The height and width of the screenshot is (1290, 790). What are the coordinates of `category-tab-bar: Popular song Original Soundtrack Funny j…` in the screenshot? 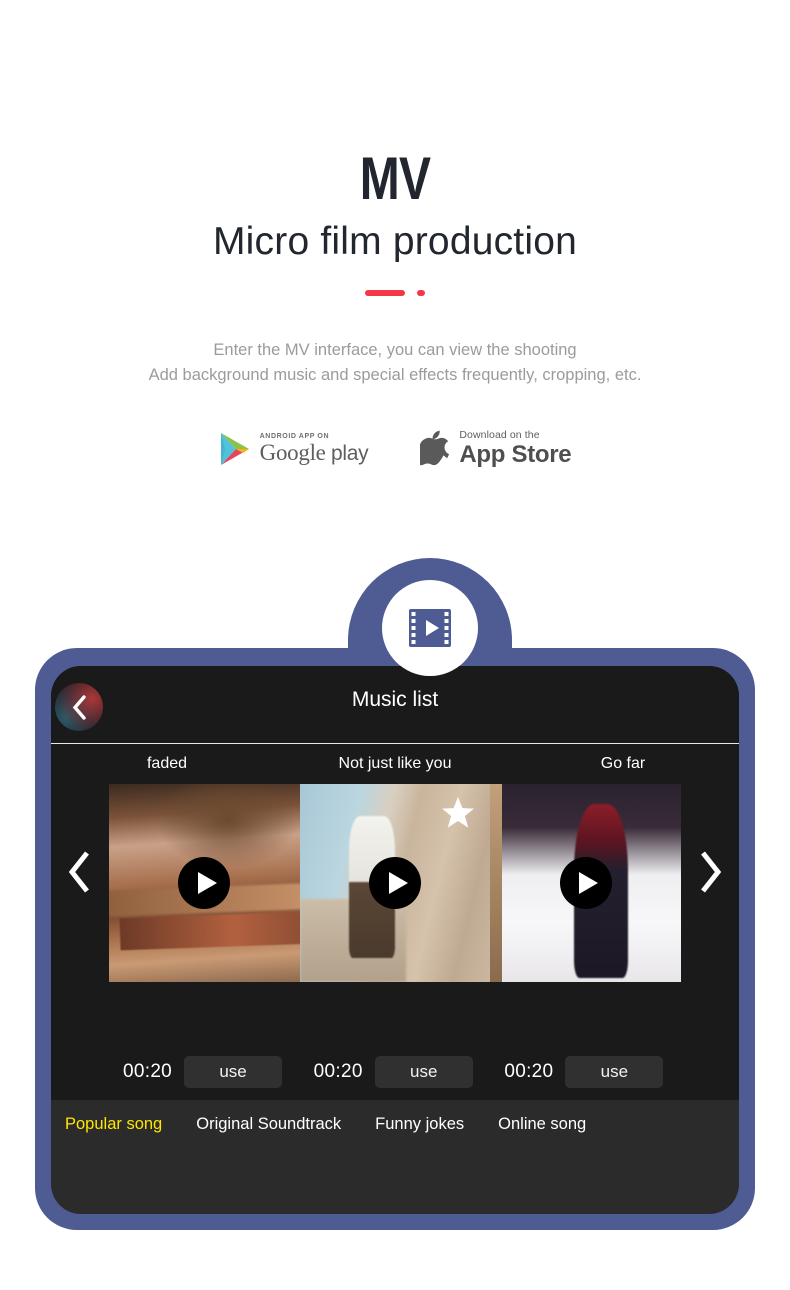 It's located at (395, 1124).